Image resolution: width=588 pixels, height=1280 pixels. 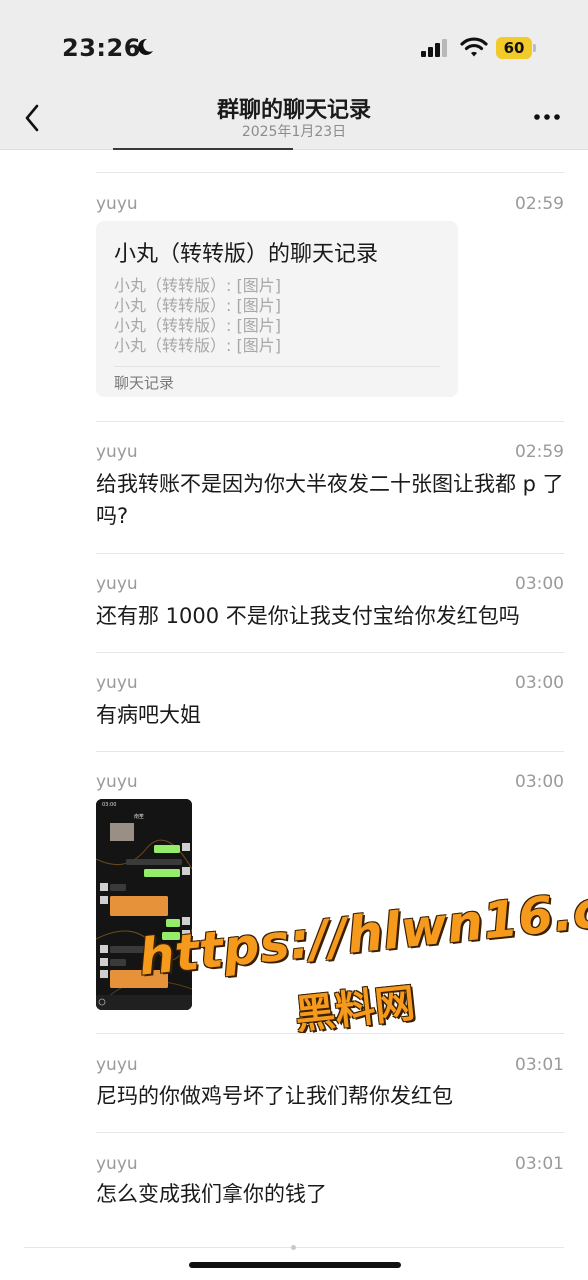 I want to click on moon-icon, so click(x=145, y=46).